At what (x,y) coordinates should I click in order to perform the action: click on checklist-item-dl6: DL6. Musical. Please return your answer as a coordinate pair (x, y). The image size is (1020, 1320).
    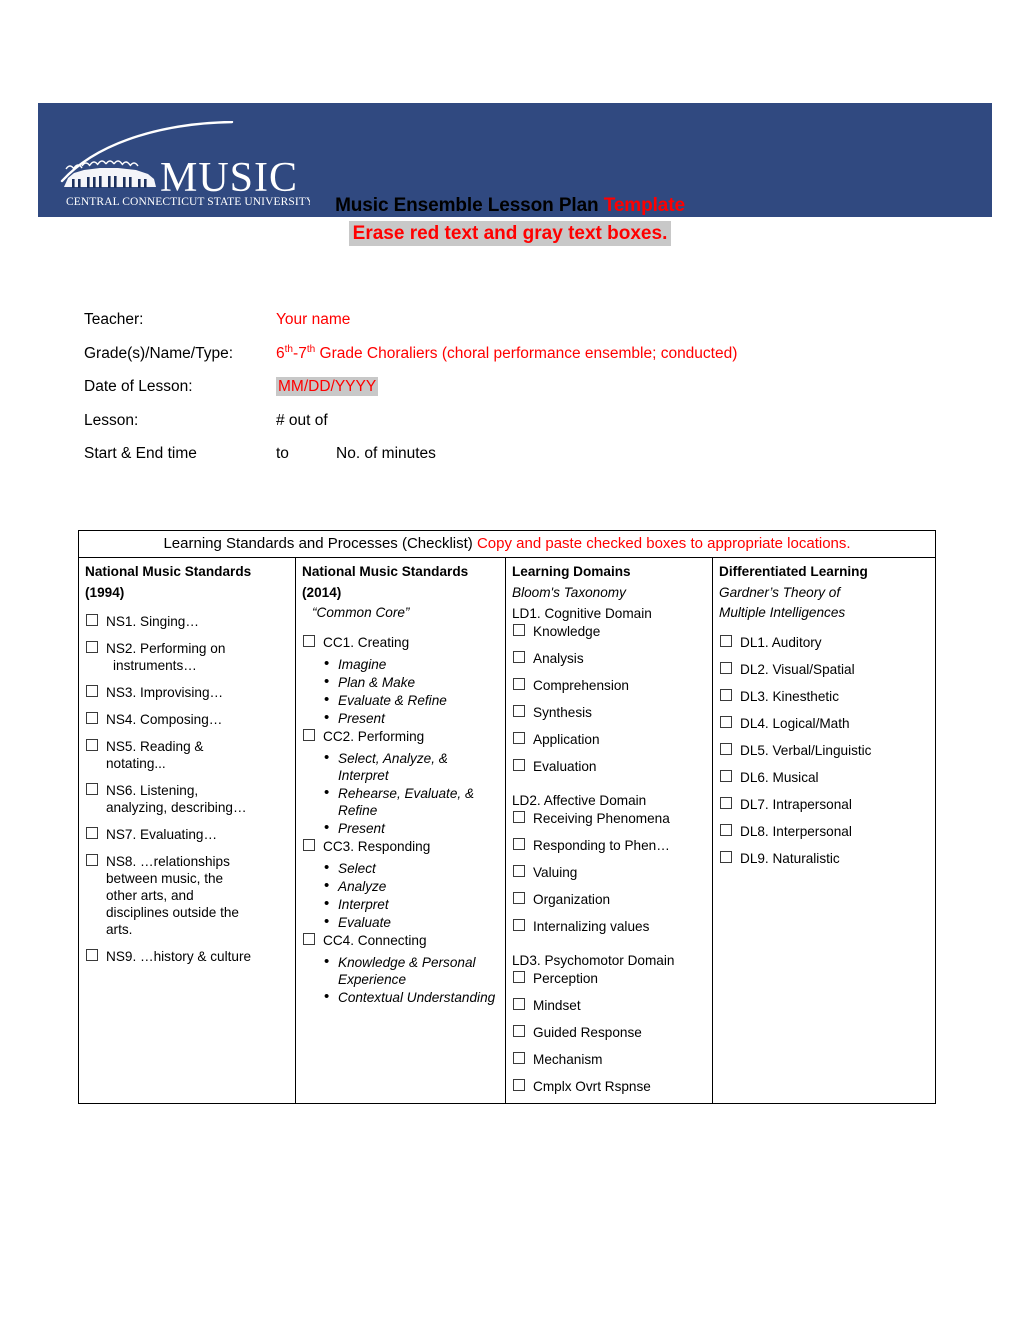
    Looking at the image, I should click on (824, 777).